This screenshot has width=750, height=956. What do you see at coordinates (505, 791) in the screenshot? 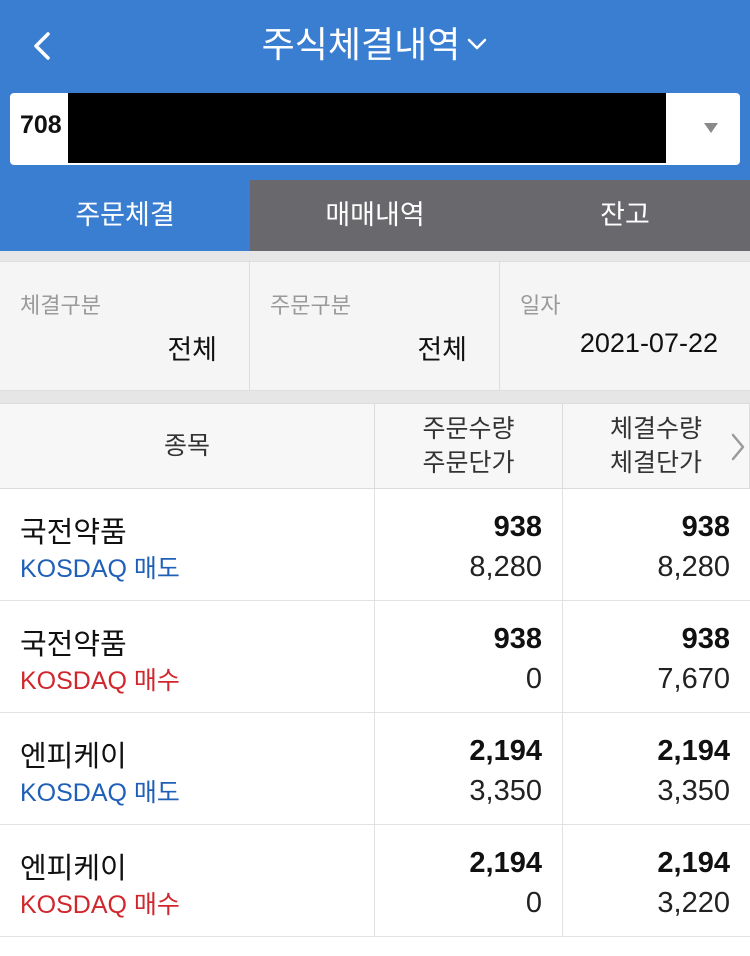
I see `order-price: 3,350` at bounding box center [505, 791].